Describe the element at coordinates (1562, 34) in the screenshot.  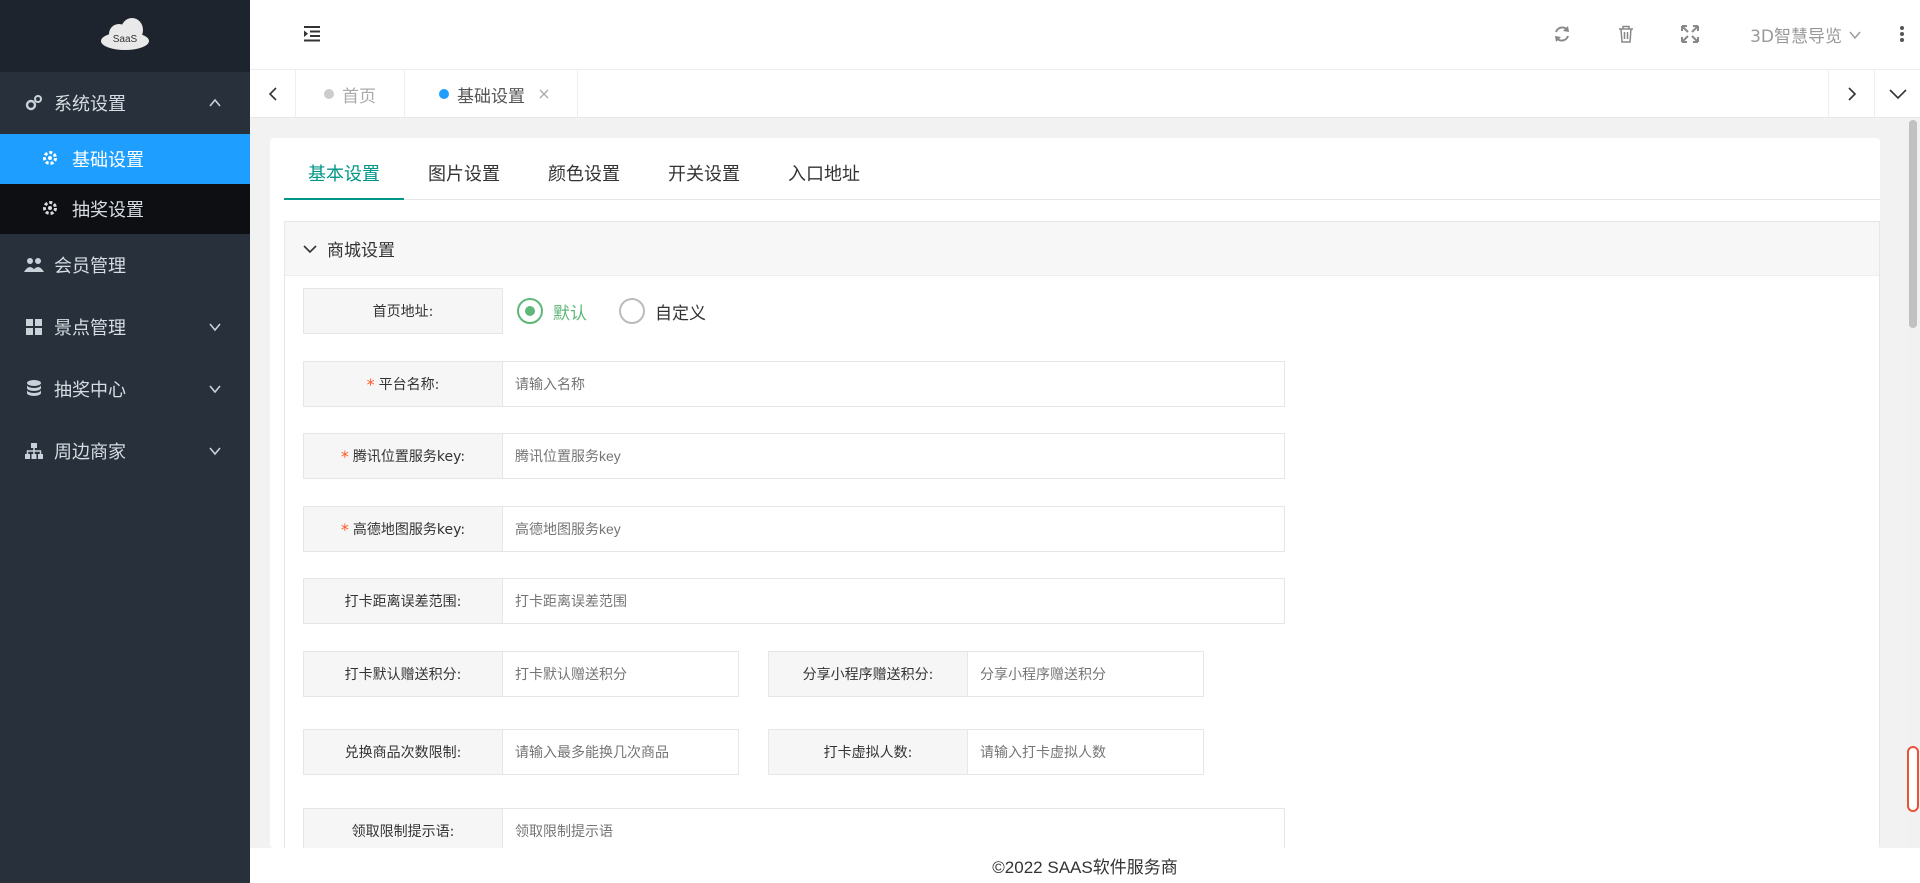
I see `refresh-icon` at that location.